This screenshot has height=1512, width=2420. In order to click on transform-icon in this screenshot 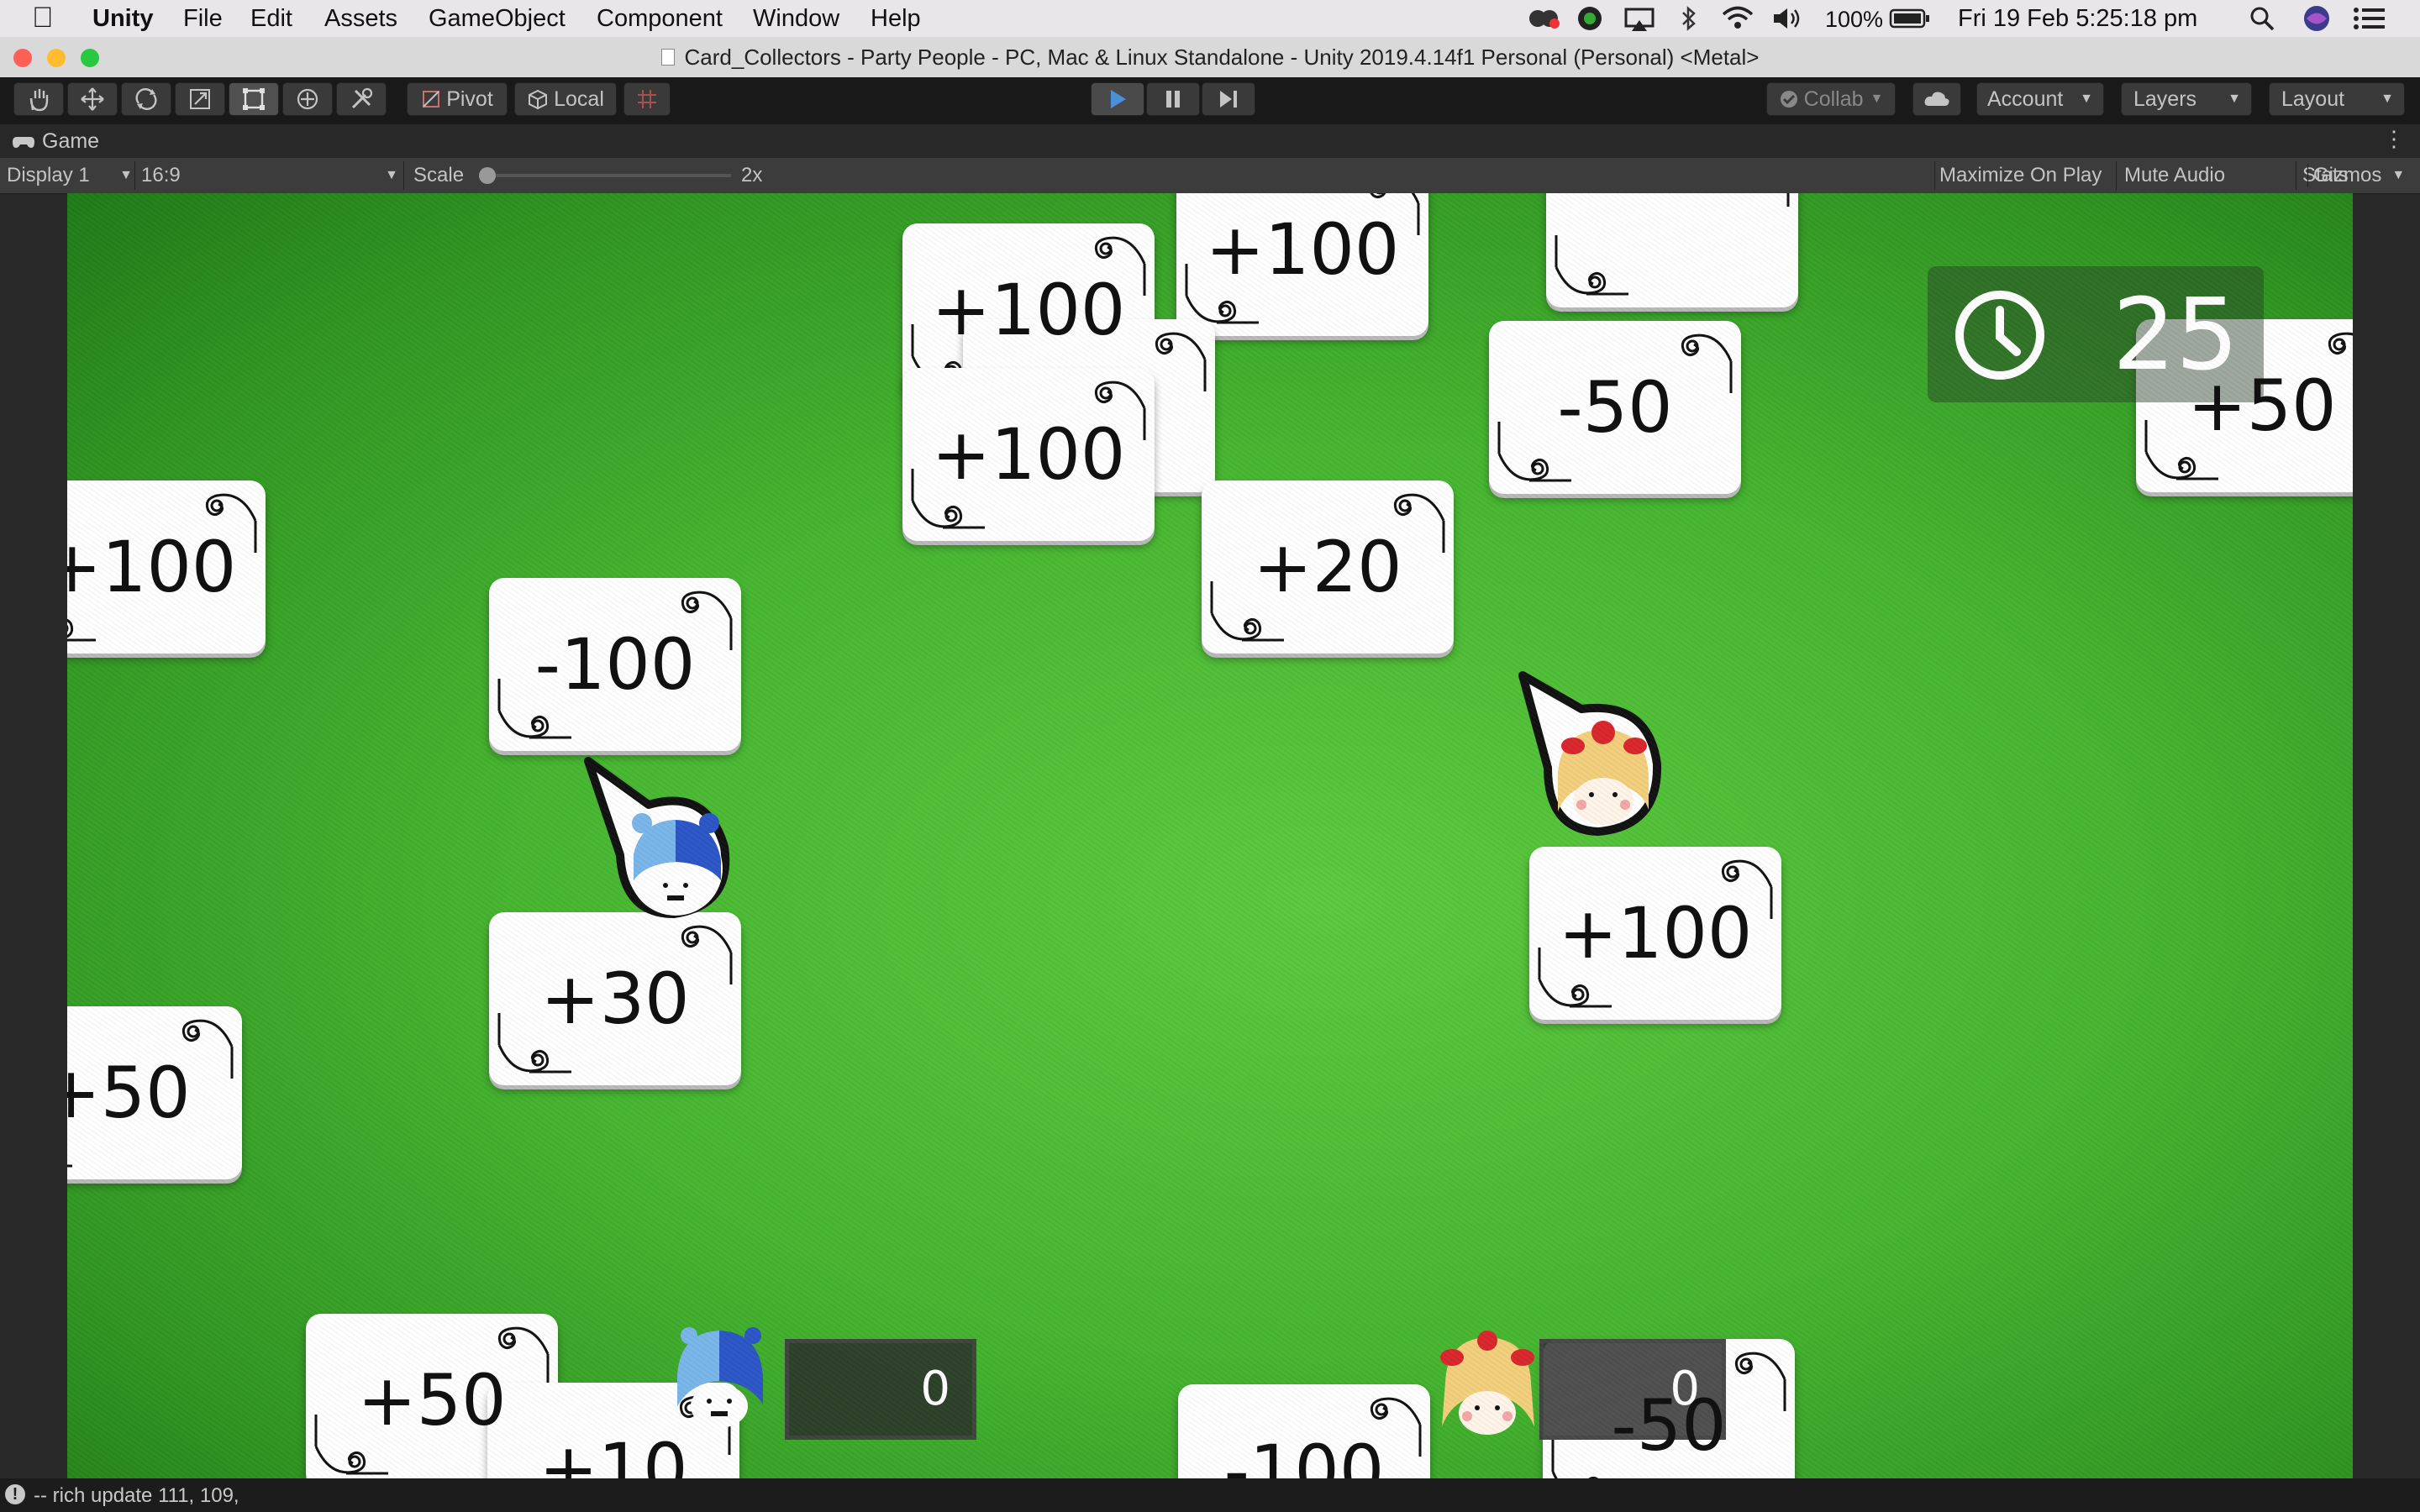, I will do `click(307, 99)`.